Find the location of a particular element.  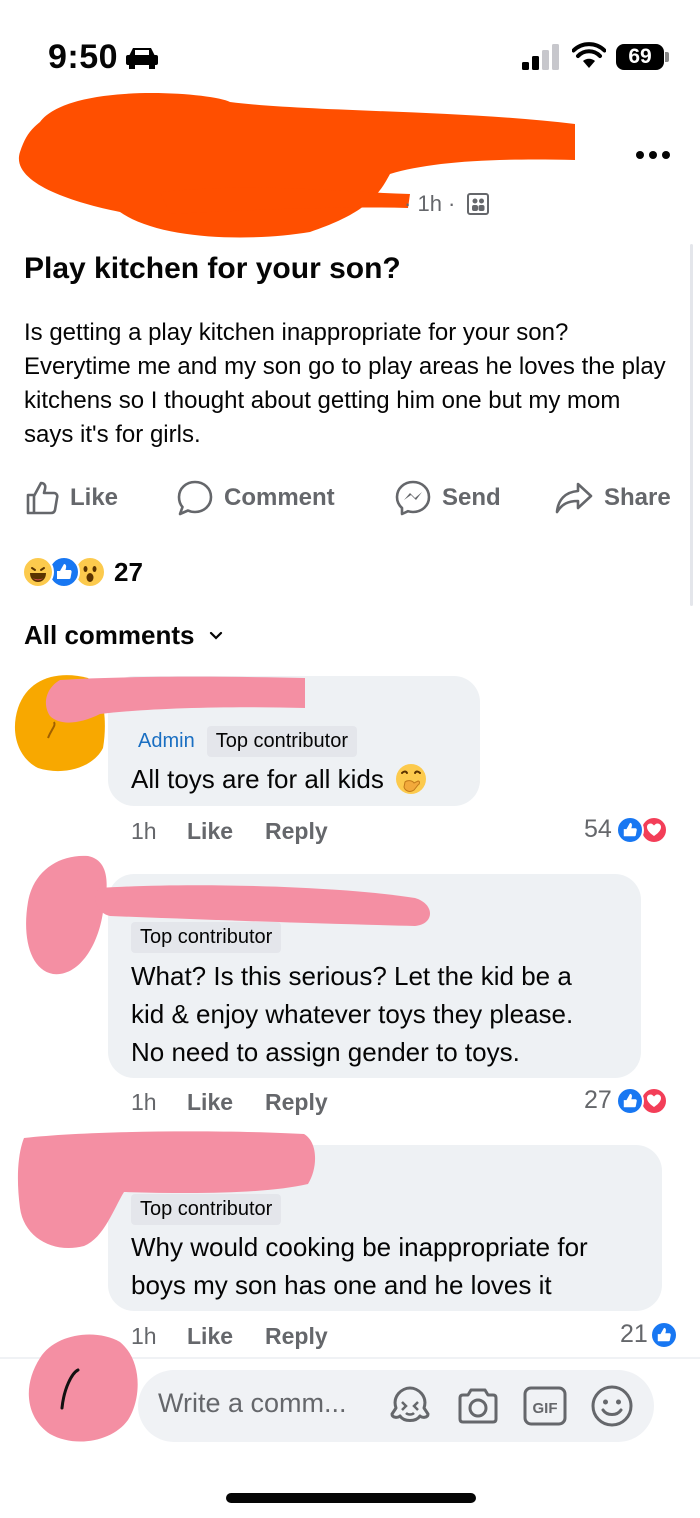

comment-2-reaction-count: 27 is located at coordinates (598, 1100).